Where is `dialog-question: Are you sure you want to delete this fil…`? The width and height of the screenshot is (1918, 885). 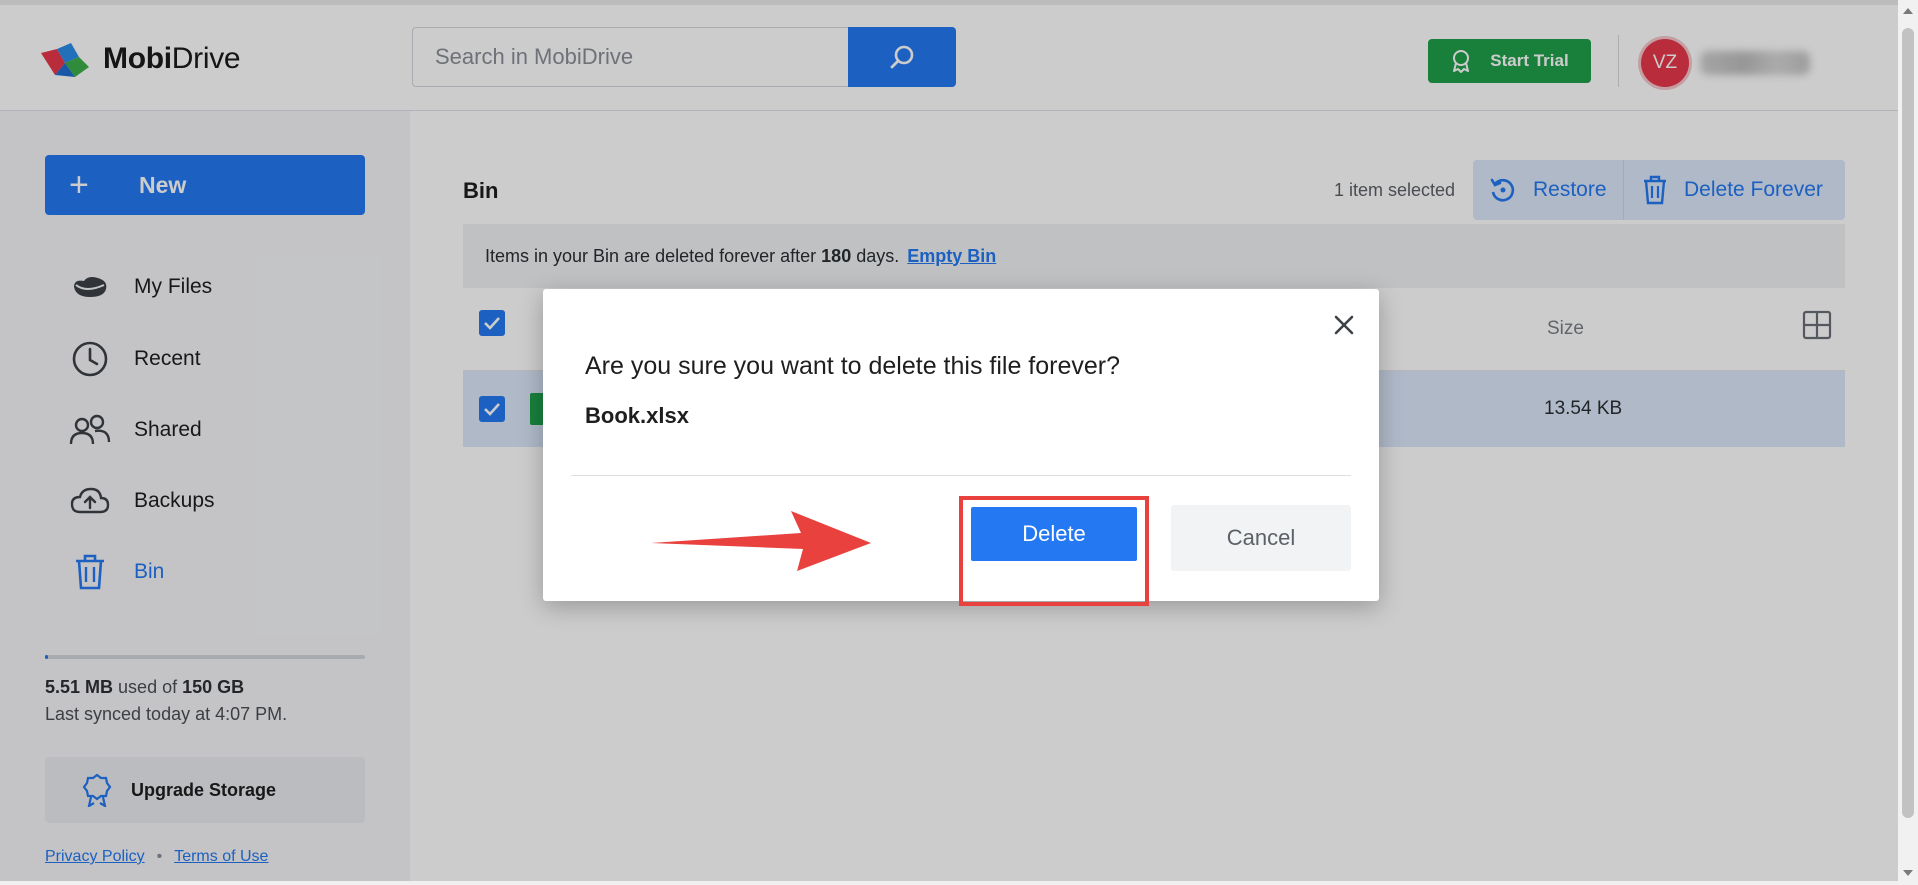 dialog-question: Are you sure you want to delete this fil… is located at coordinates (853, 366).